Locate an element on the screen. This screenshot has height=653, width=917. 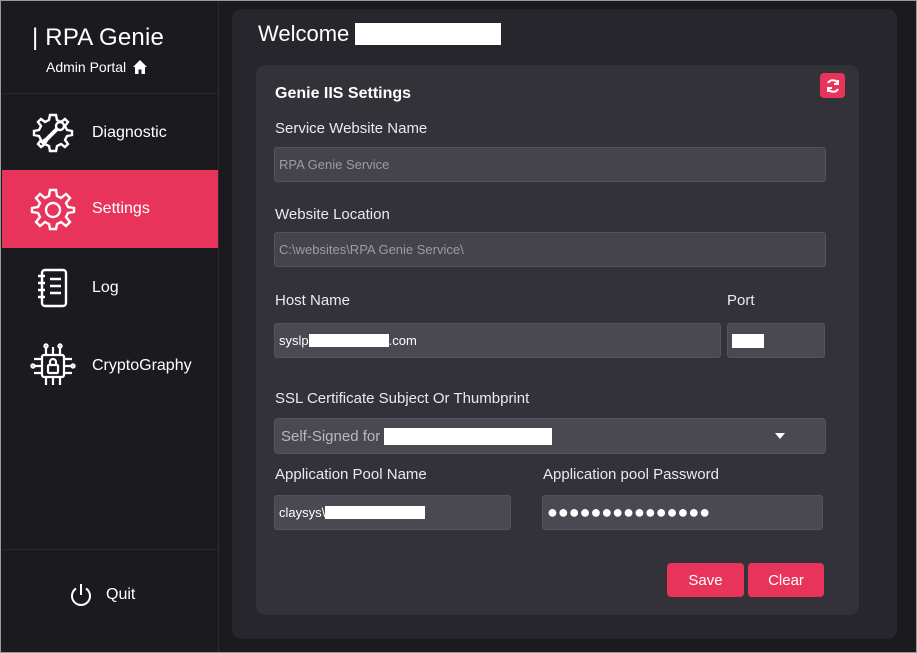
sidebar-item-log: Log is located at coordinates (110, 288).